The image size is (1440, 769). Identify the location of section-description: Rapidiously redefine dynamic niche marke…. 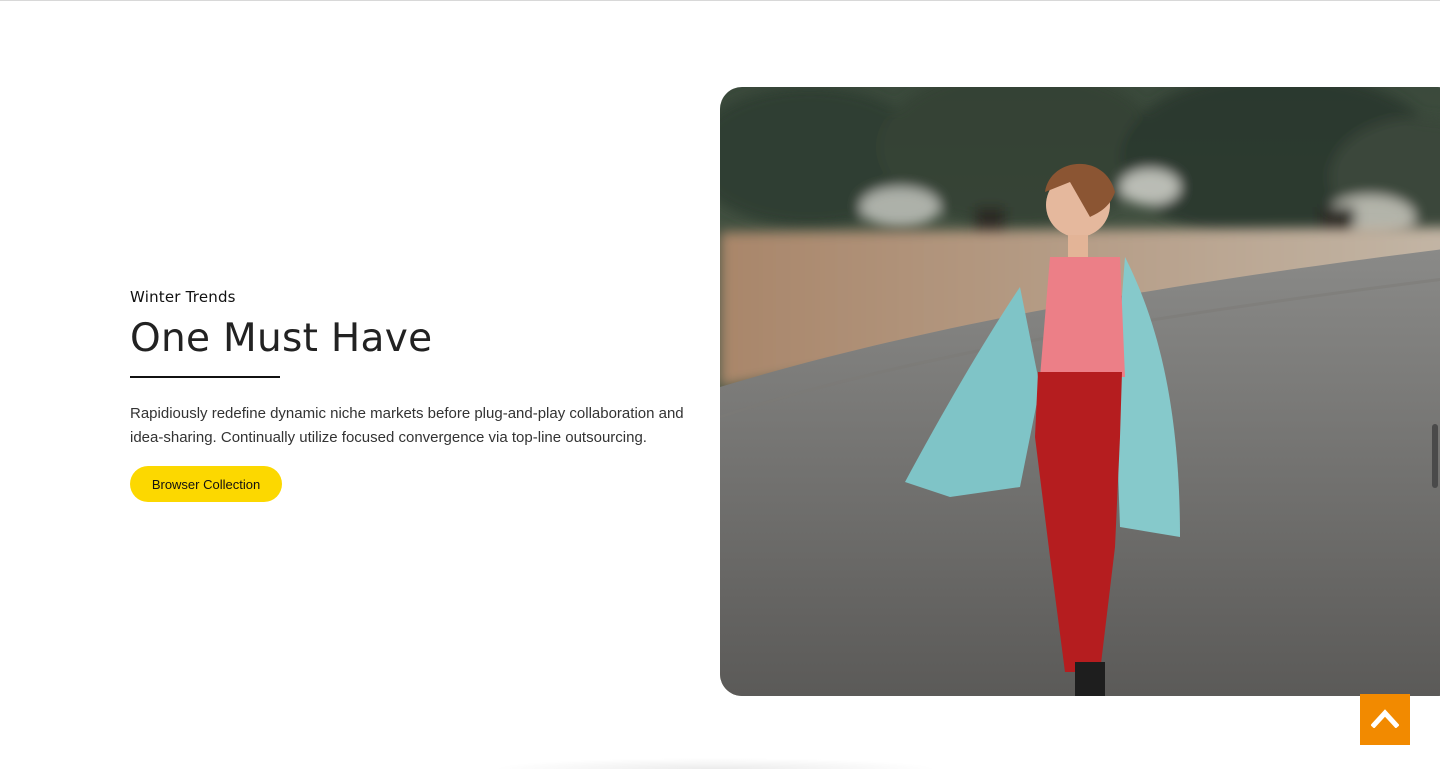
(407, 425).